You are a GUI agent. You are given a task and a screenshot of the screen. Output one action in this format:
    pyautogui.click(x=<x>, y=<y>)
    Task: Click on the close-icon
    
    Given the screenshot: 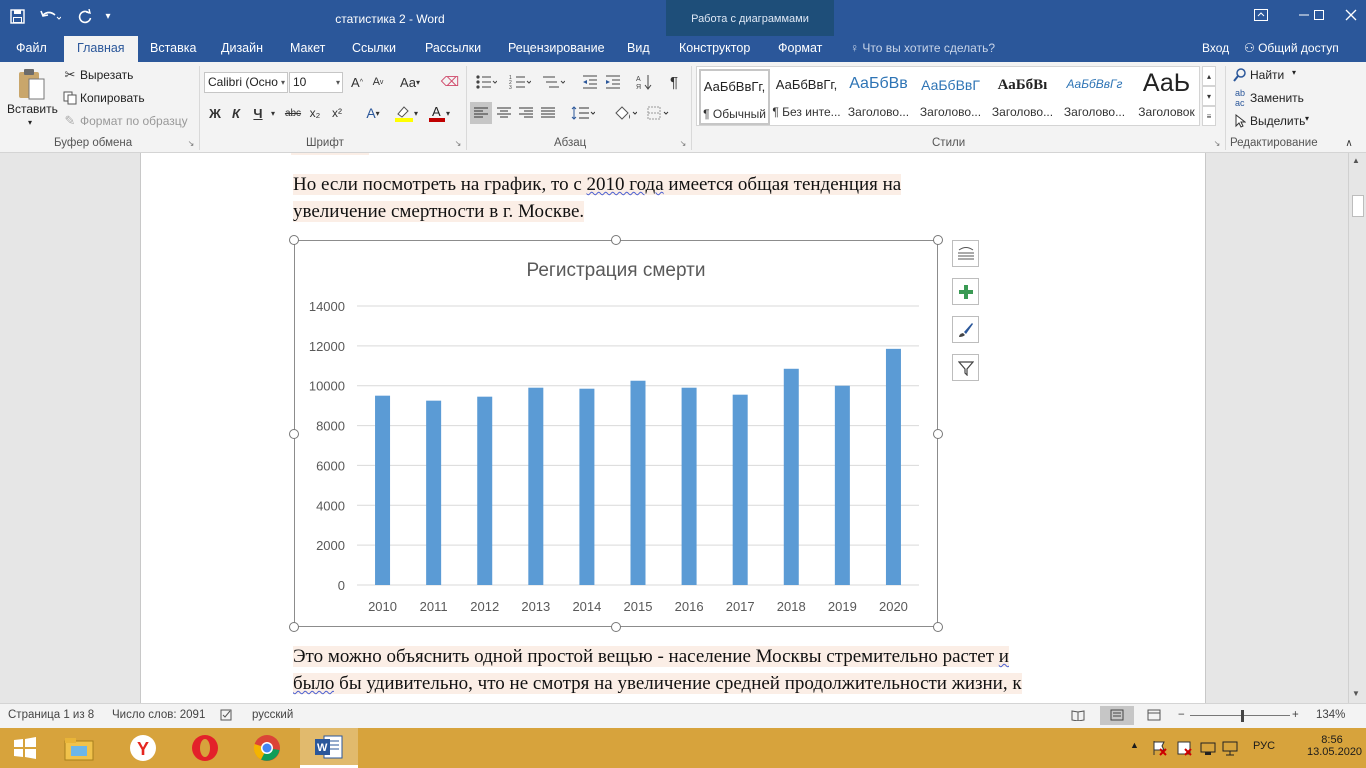 What is the action you would take?
    pyautogui.click(x=1351, y=15)
    